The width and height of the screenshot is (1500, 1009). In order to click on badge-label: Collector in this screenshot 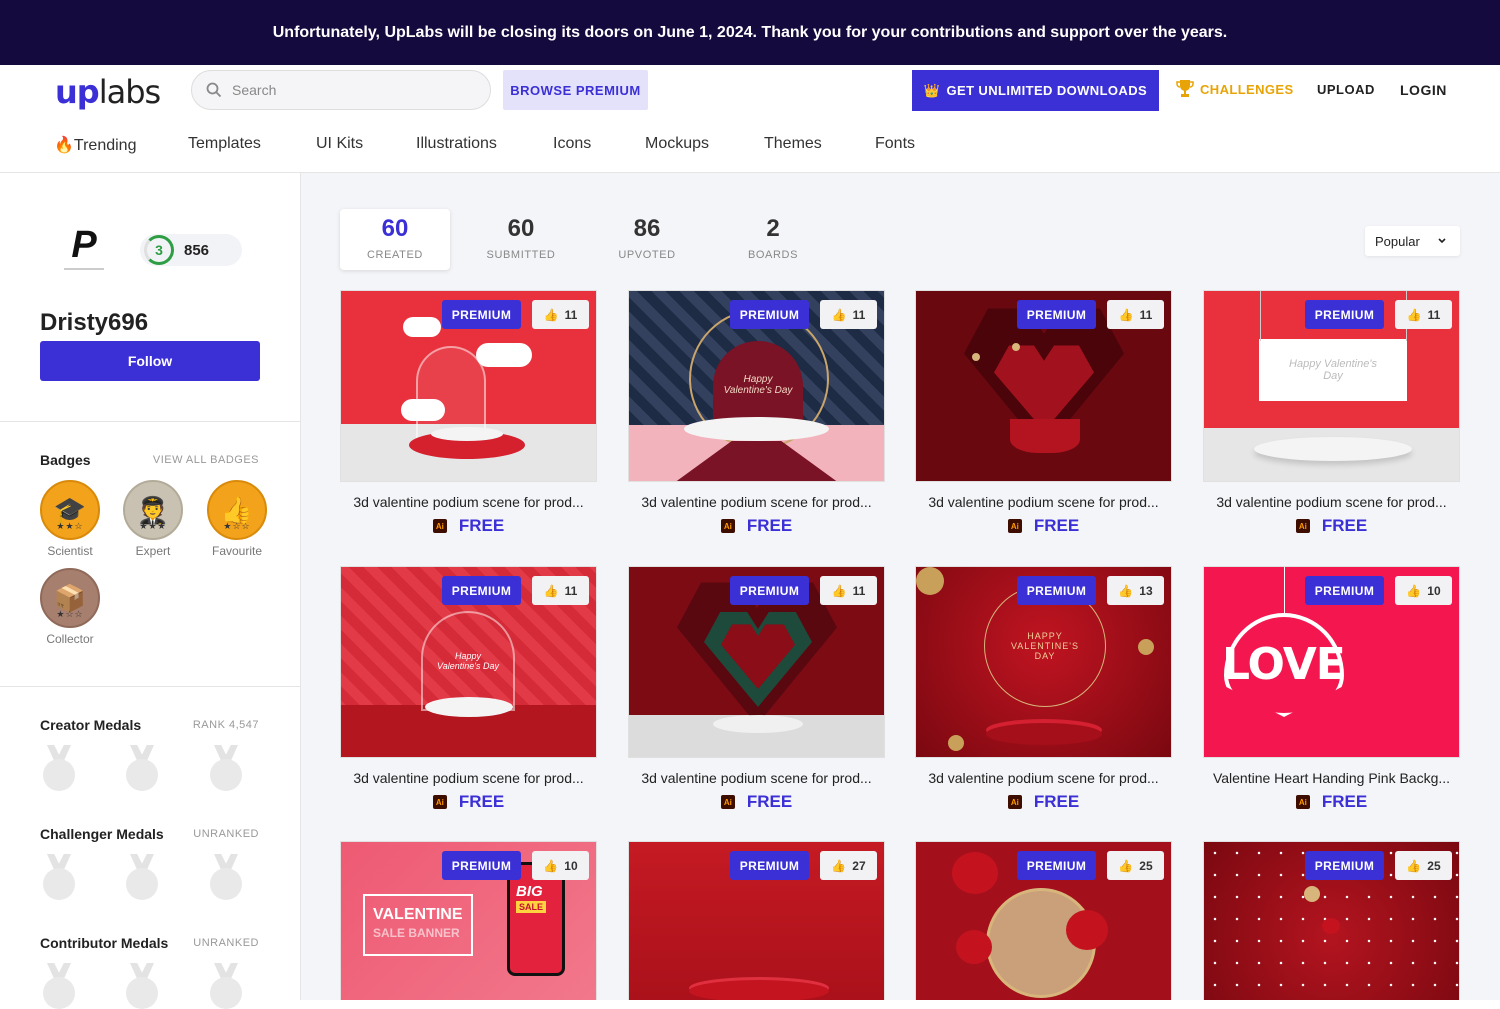, I will do `click(70, 639)`.